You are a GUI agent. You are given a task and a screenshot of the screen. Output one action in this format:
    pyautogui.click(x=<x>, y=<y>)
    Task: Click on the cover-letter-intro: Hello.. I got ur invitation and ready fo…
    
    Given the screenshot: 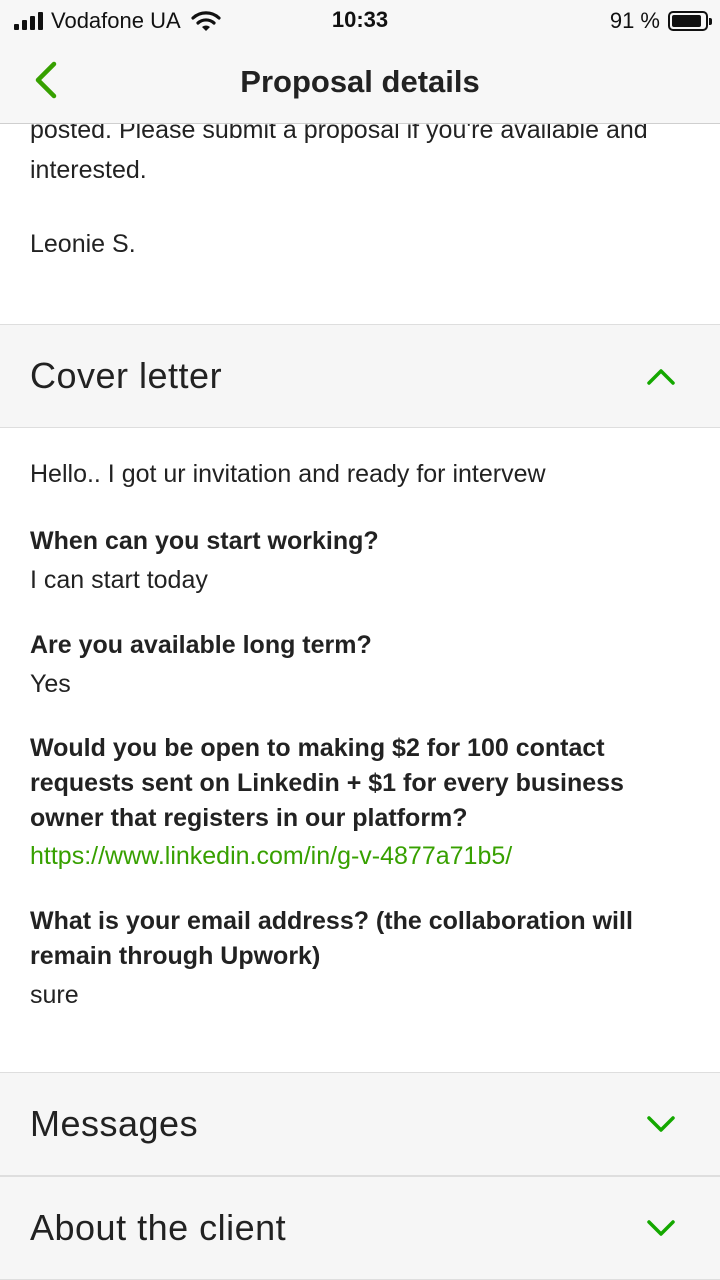 What is the action you would take?
    pyautogui.click(x=288, y=474)
    